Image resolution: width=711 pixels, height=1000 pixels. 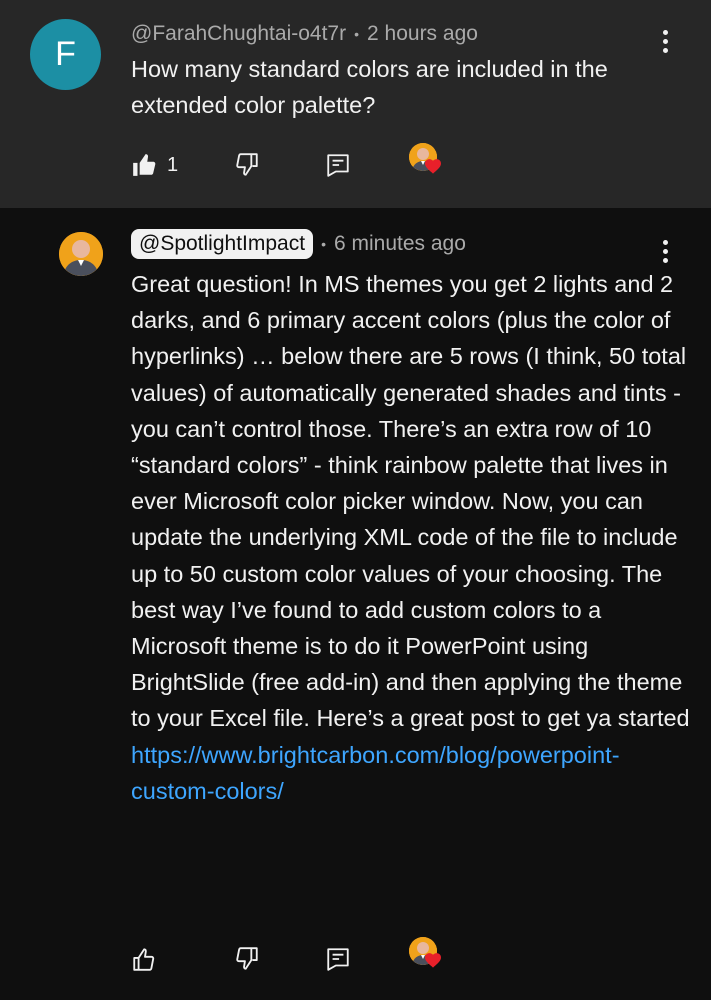 I want to click on author-name: @FarahChughtai-o4t7r, so click(x=238, y=34).